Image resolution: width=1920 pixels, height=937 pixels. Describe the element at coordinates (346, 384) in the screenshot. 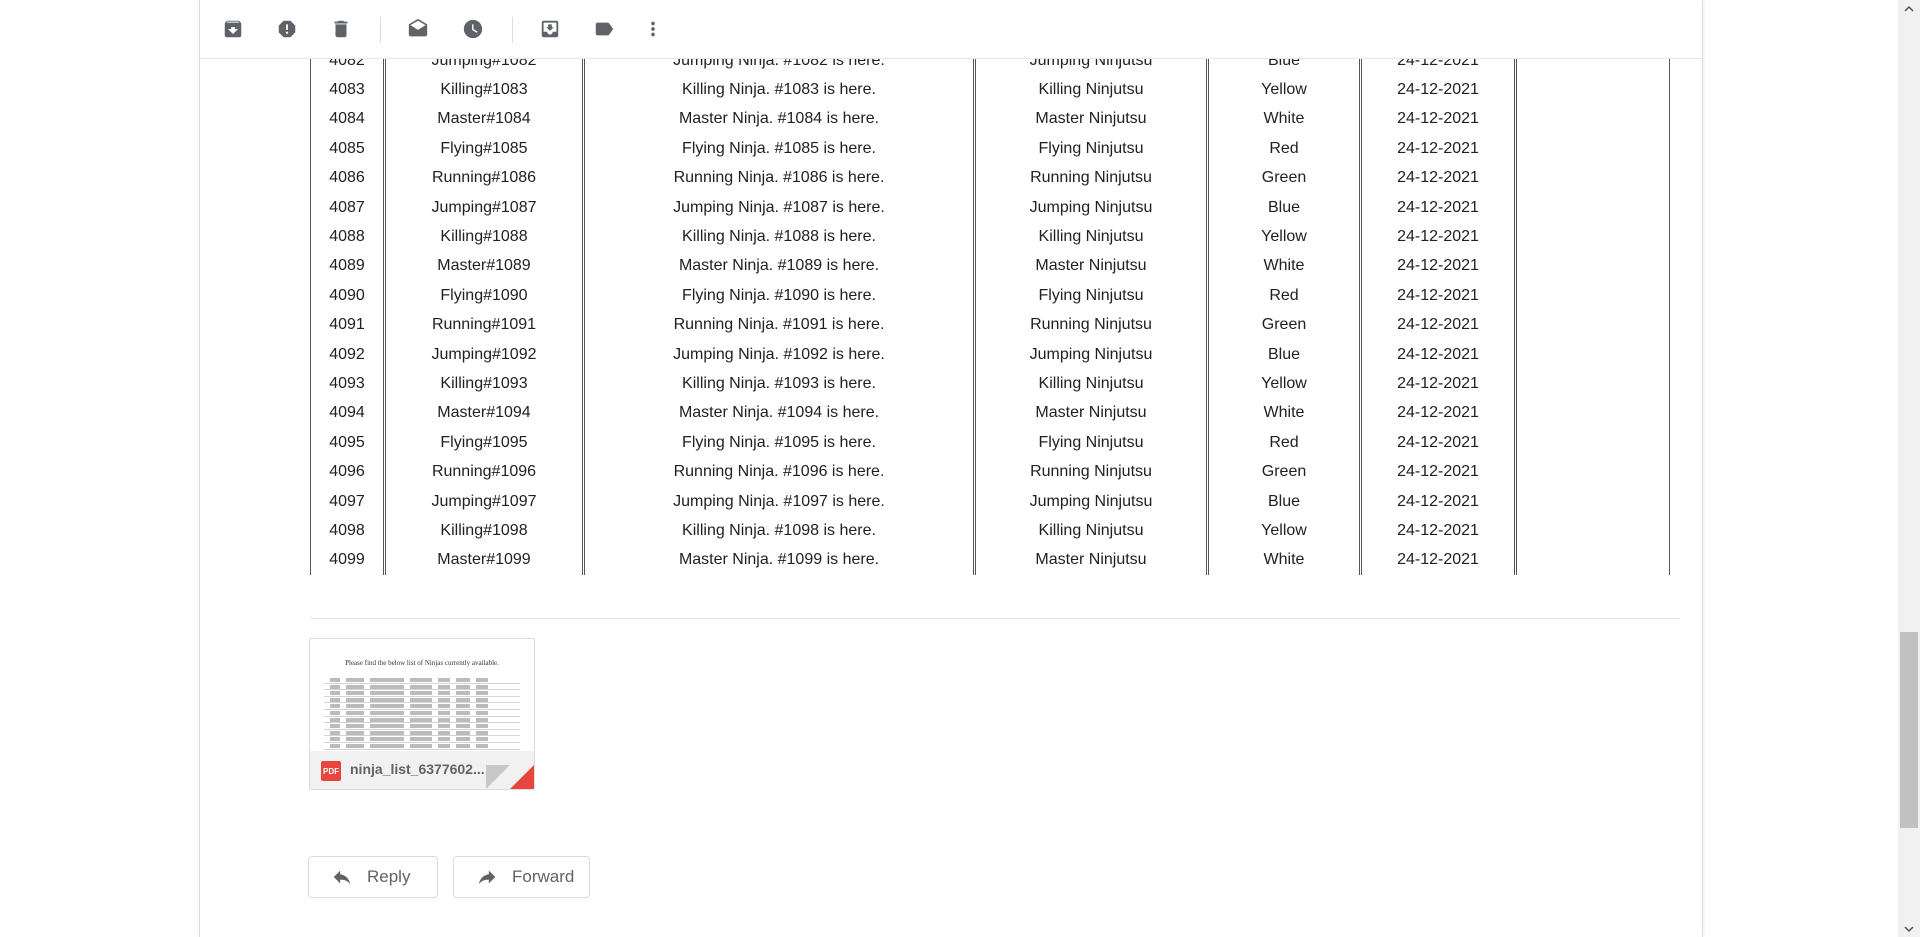

I see `cell-id: 4093` at that location.